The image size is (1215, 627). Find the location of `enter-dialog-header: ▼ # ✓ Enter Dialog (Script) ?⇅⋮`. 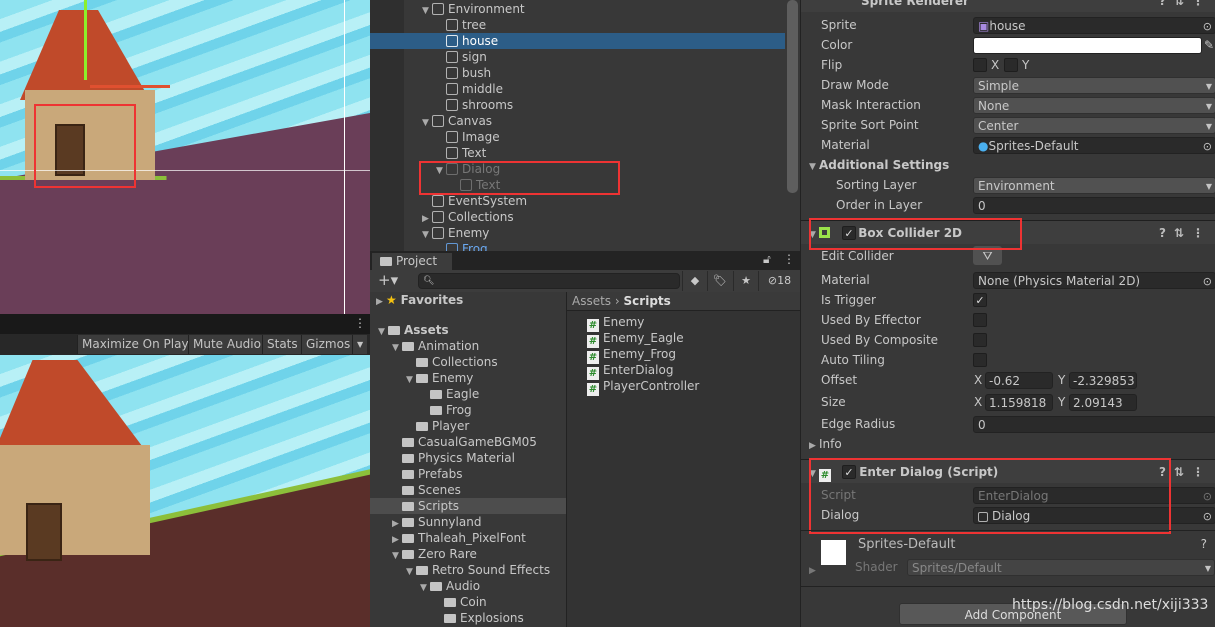

enter-dialog-header: ▼ # ✓ Enter Dialog (Script) ?⇅⋮ is located at coordinates (1008, 471).